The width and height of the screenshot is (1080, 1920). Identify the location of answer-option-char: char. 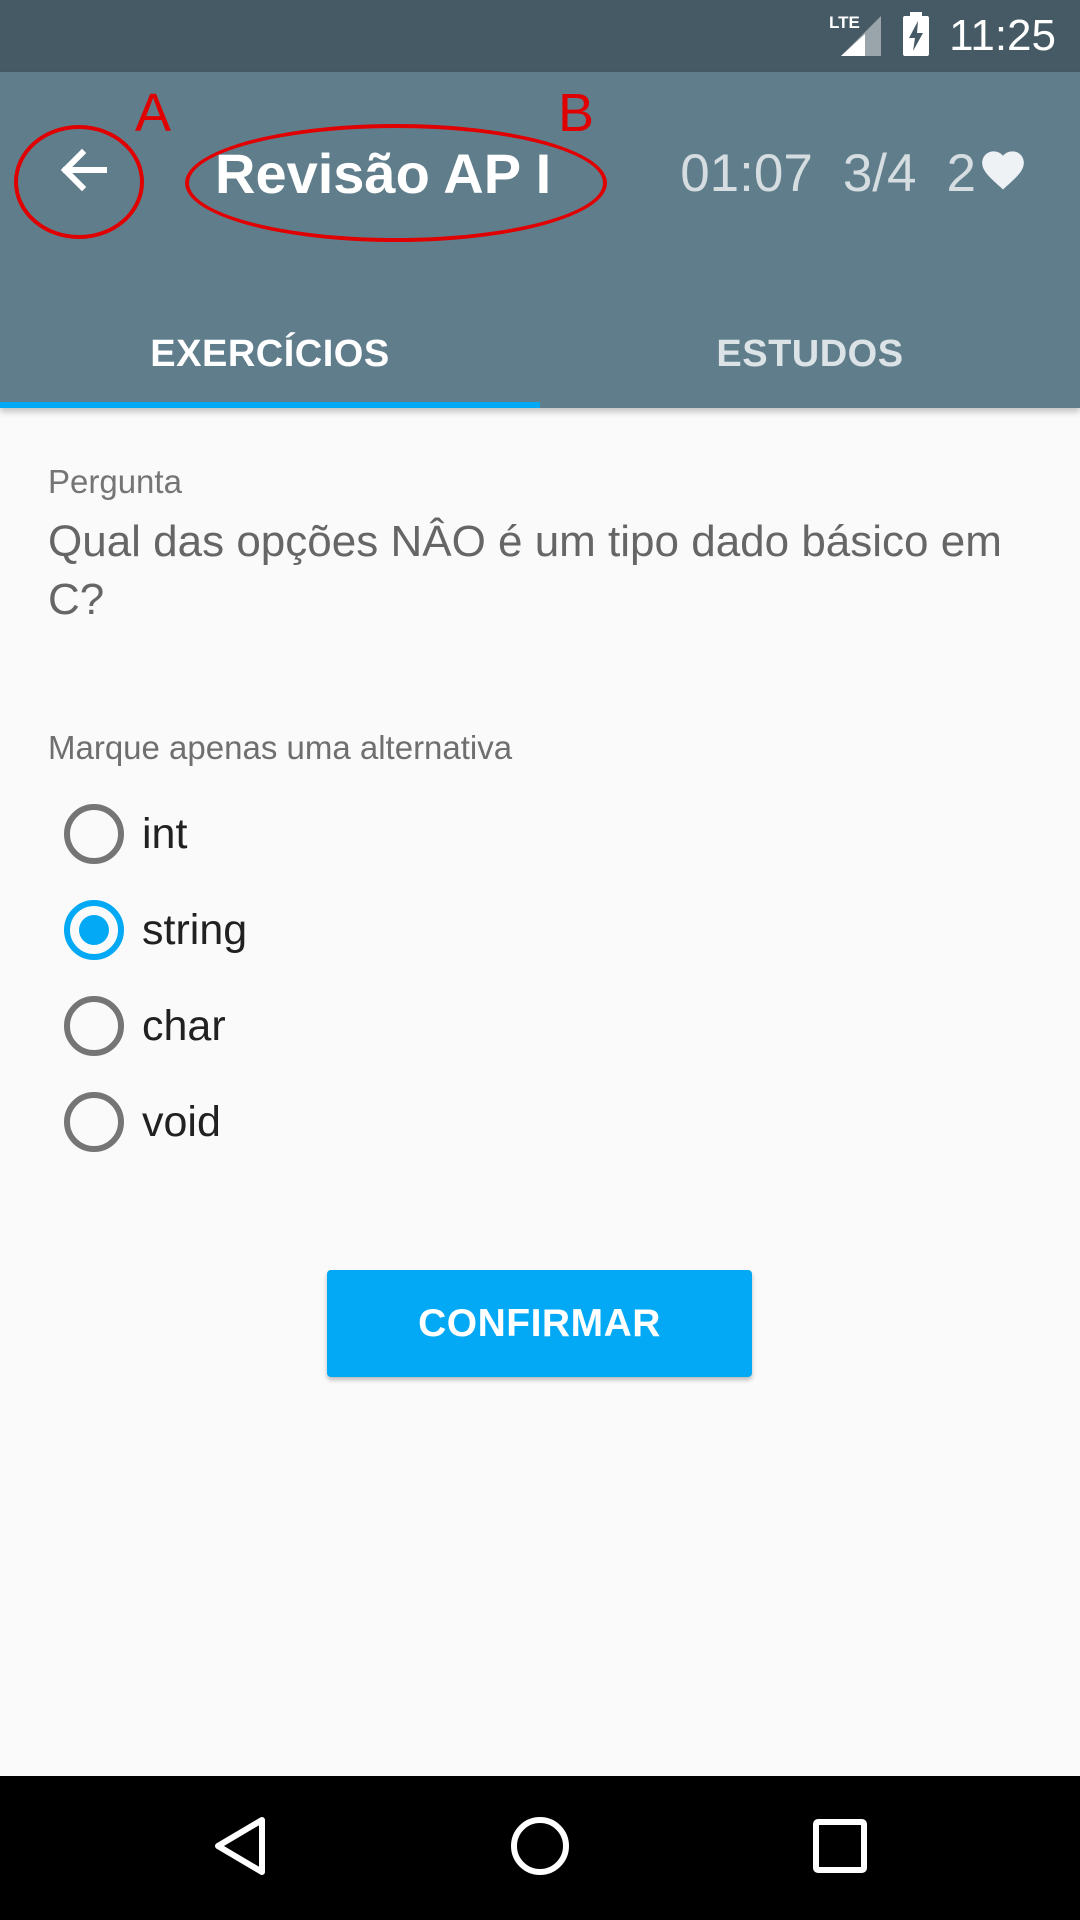
(155, 1026).